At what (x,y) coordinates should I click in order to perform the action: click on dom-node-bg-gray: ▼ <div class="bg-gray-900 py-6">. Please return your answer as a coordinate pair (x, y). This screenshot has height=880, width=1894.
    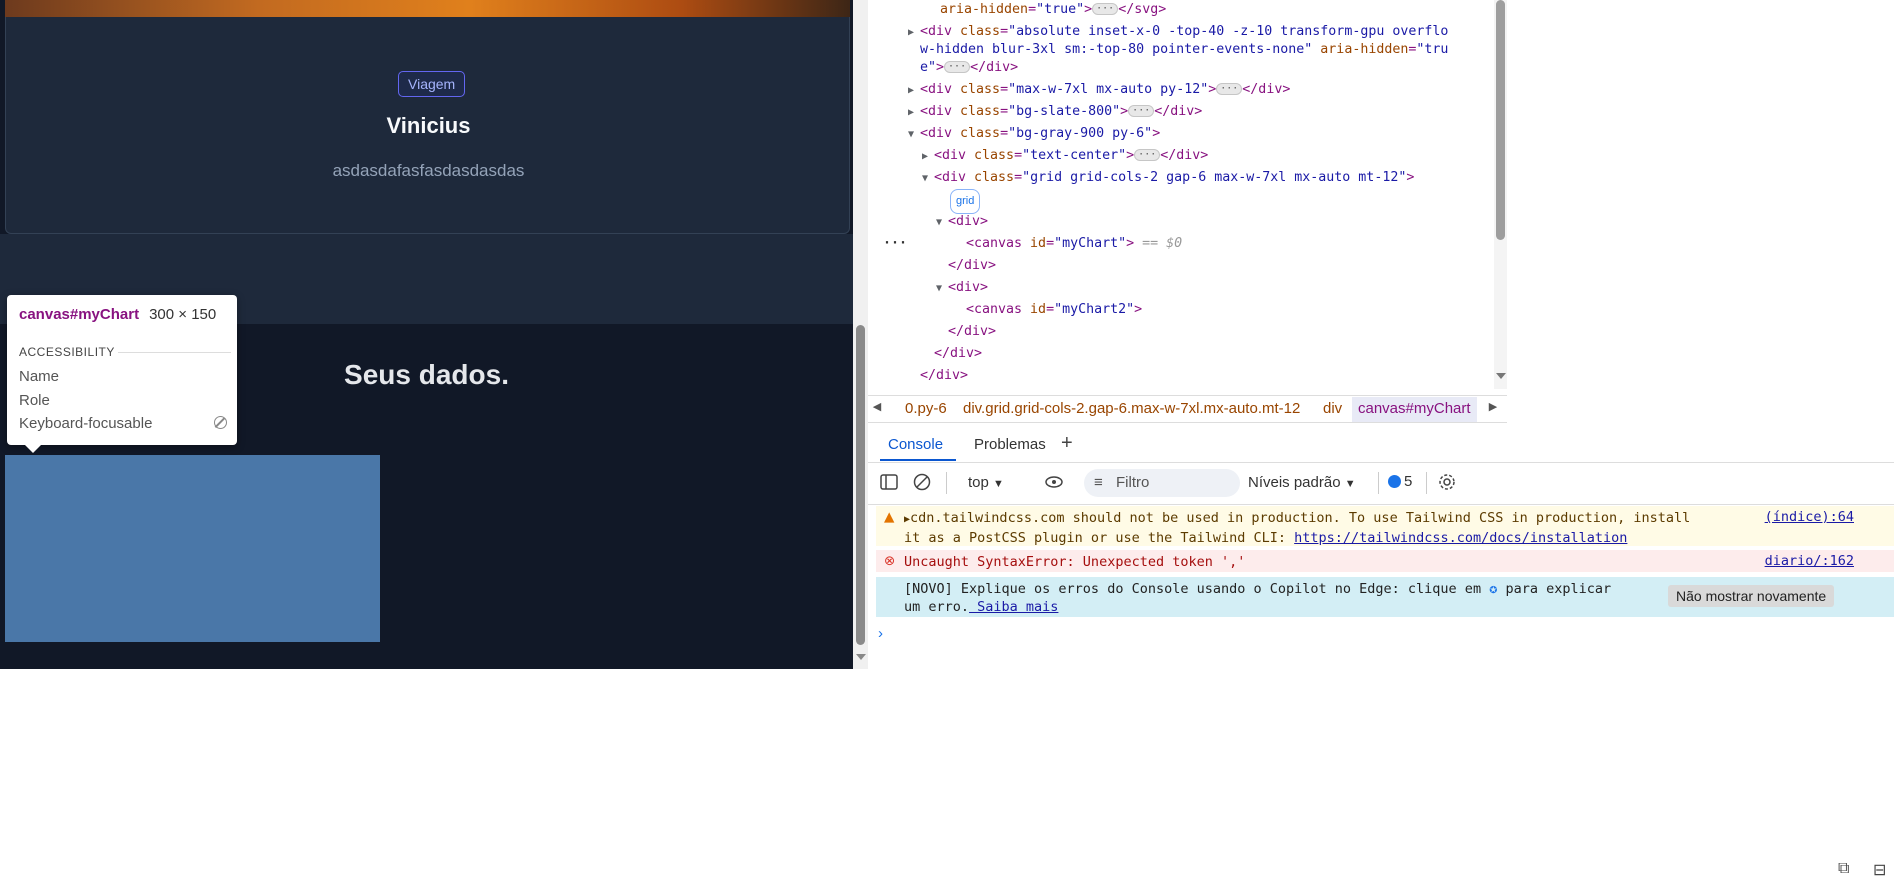
    Looking at the image, I should click on (1034, 134).